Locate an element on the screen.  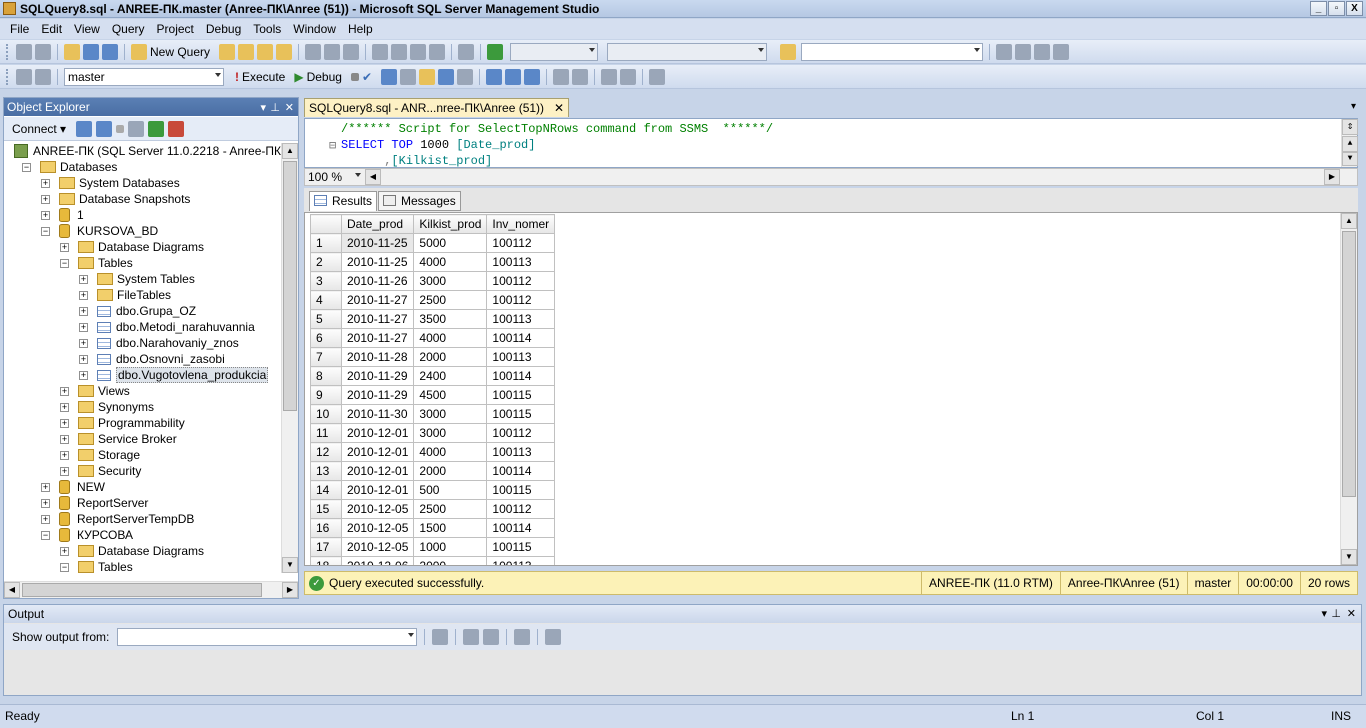
row-number: 3 is located at coordinates (326, 281).